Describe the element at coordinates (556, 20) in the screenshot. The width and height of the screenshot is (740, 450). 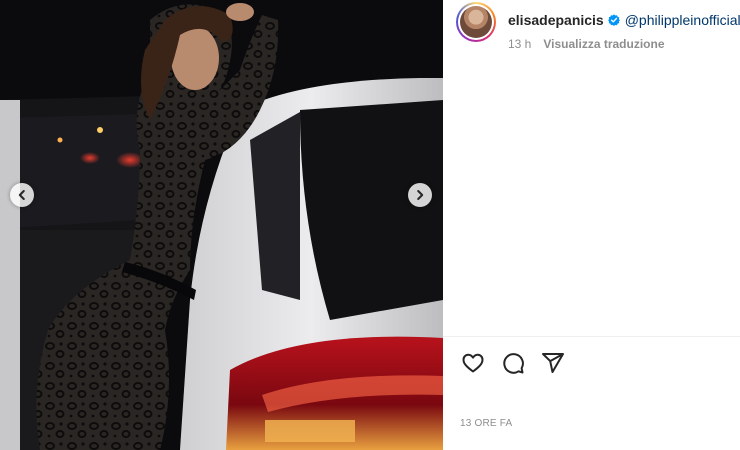
I see `username-link: elisadepanicis` at that location.